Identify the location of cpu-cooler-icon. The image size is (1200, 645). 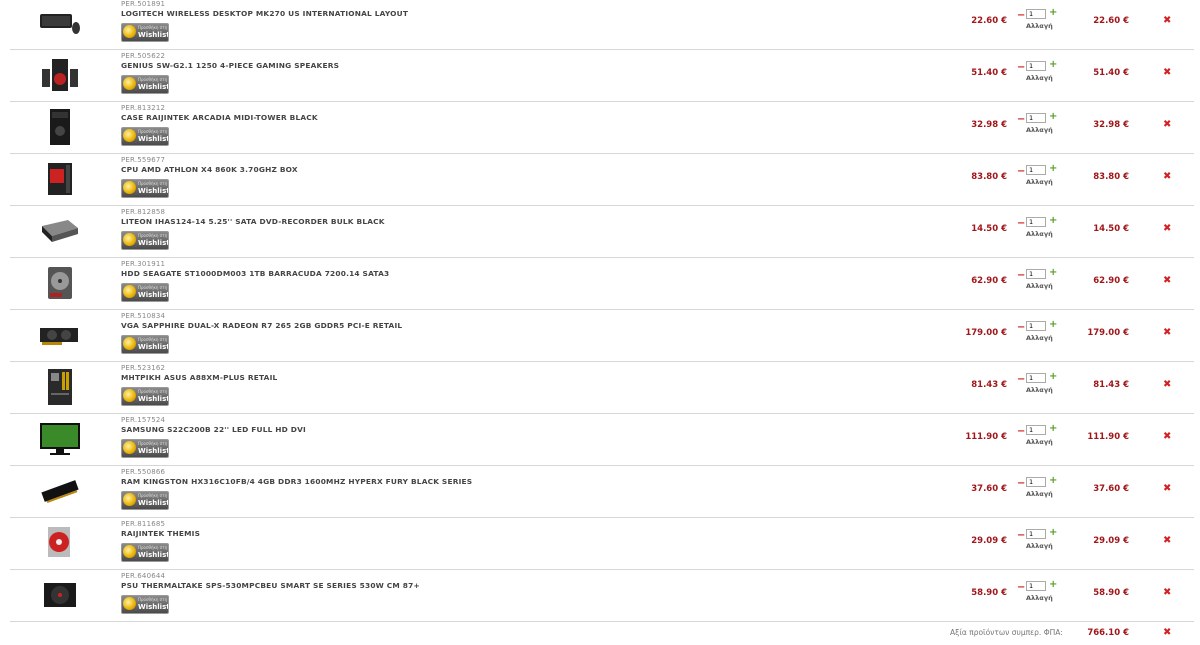
(60, 543).